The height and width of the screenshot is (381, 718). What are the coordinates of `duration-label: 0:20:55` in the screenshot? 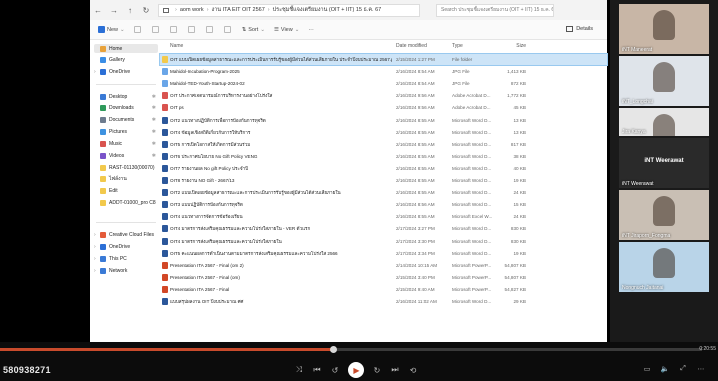 It's located at (707, 349).